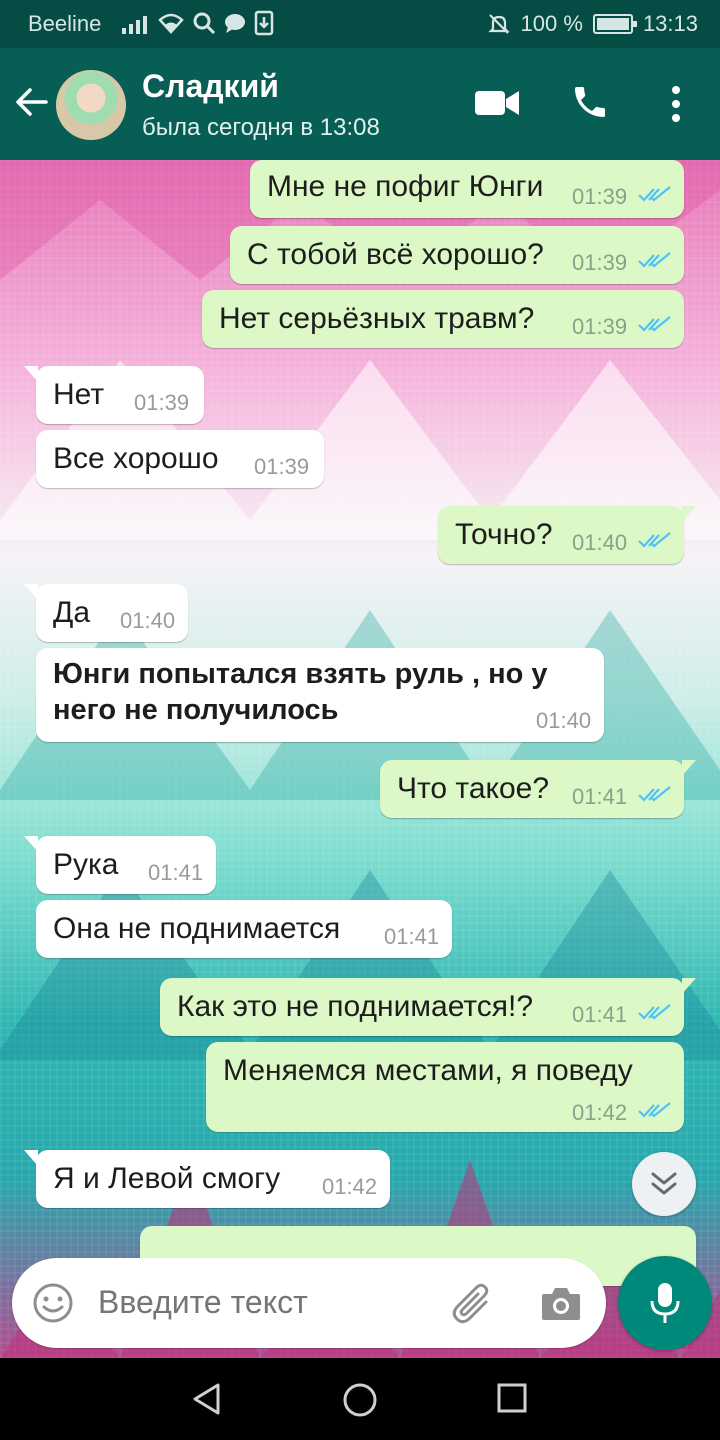 This screenshot has height=1440, width=720. I want to click on video-call-icon, so click(497, 103).